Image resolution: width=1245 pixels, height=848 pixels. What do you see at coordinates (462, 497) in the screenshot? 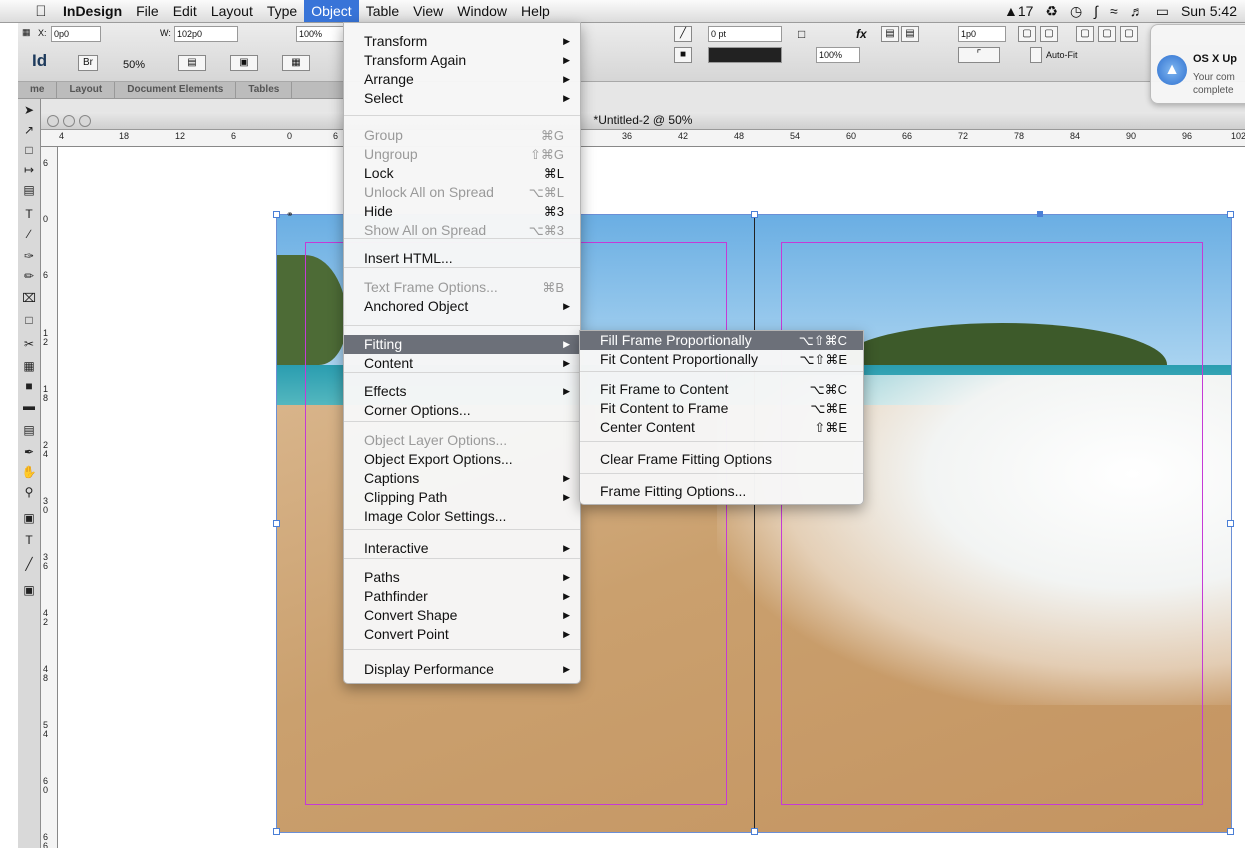
I see `object-menu-item: Clipping Path ▶` at bounding box center [462, 497].